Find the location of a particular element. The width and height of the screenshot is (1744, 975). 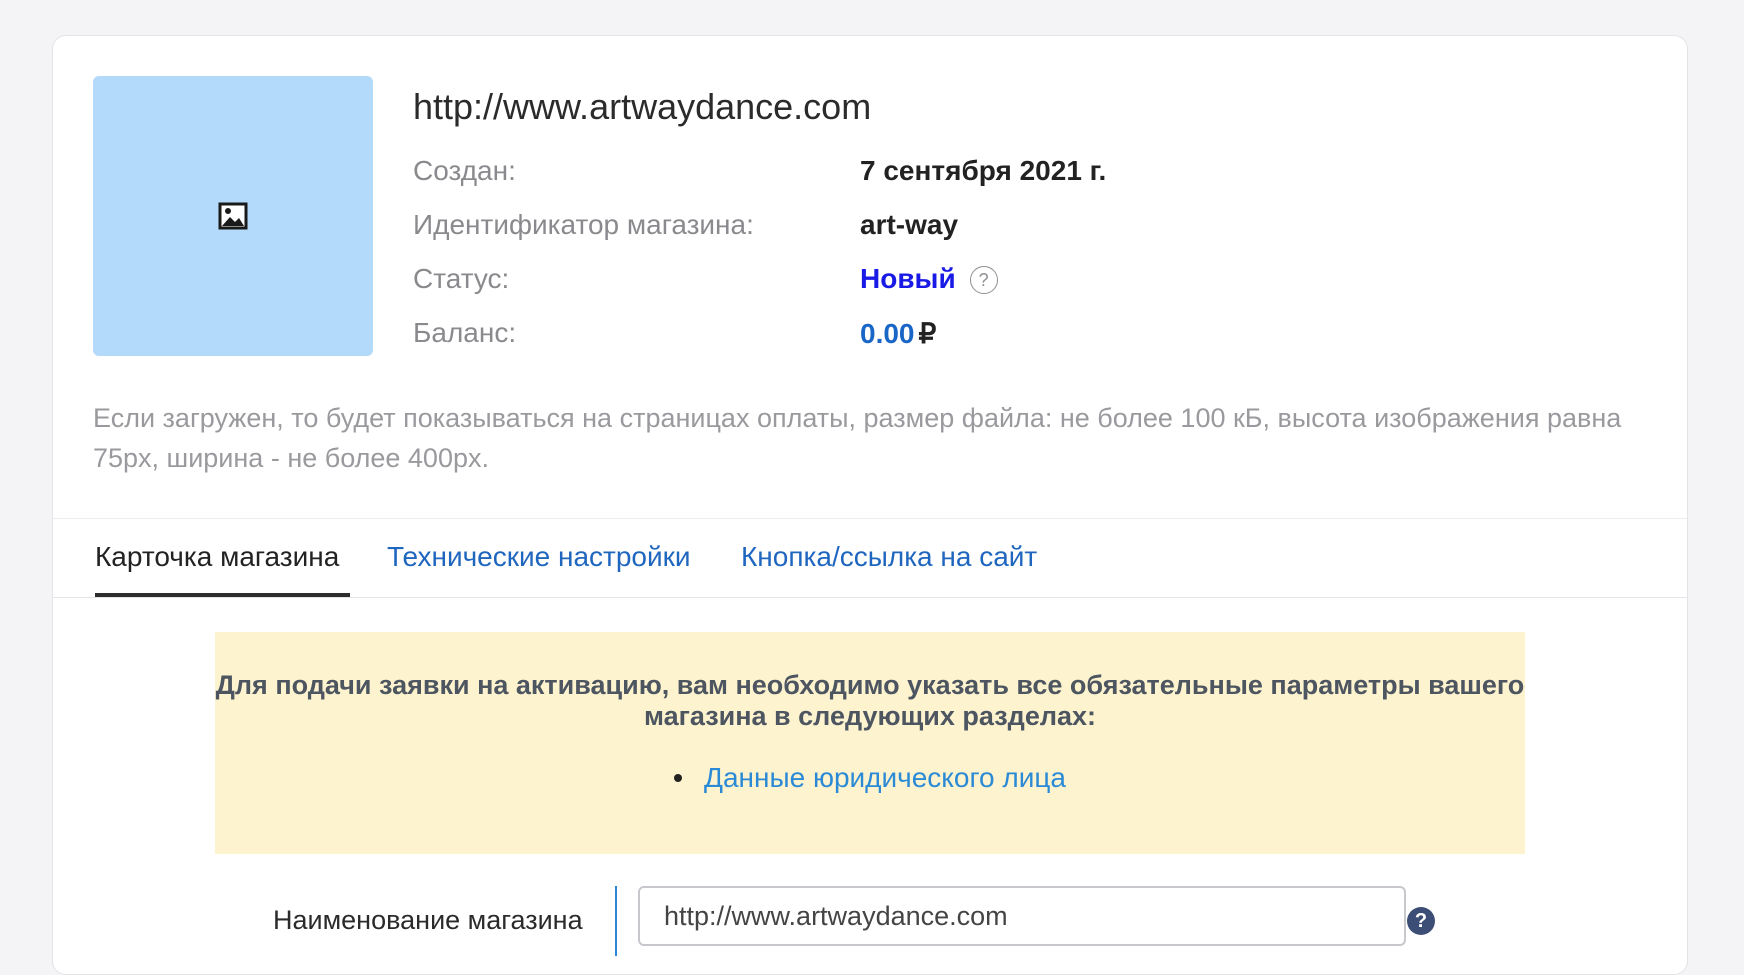

legal-entity-data-link: Данные юридического лица is located at coordinates (885, 777).